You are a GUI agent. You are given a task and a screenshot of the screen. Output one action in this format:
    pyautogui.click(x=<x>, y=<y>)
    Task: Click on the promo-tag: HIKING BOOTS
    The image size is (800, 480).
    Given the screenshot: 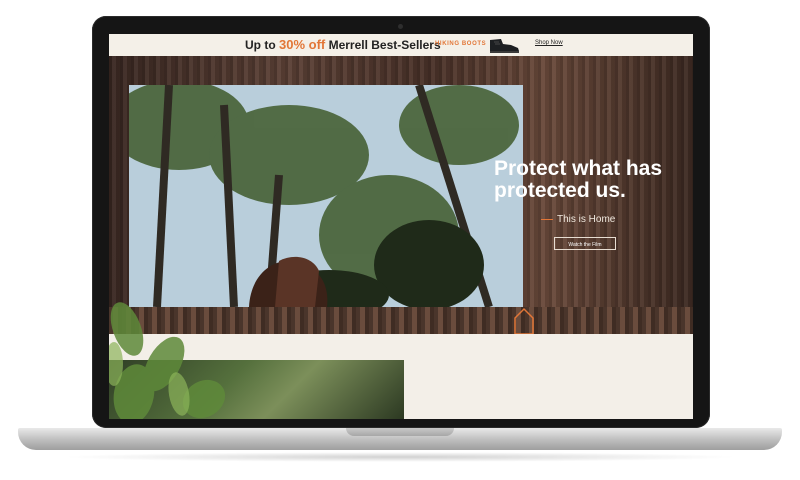 What is the action you would take?
    pyautogui.click(x=461, y=44)
    